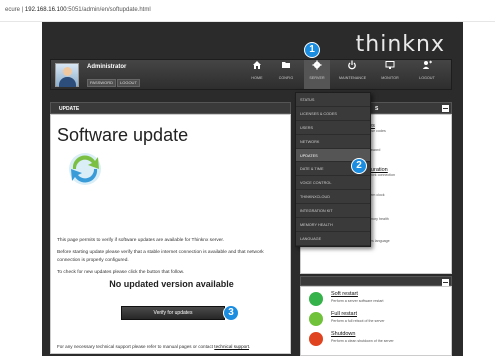  Describe the element at coordinates (171, 284) in the screenshot. I see `update-status: No updated version available` at that location.